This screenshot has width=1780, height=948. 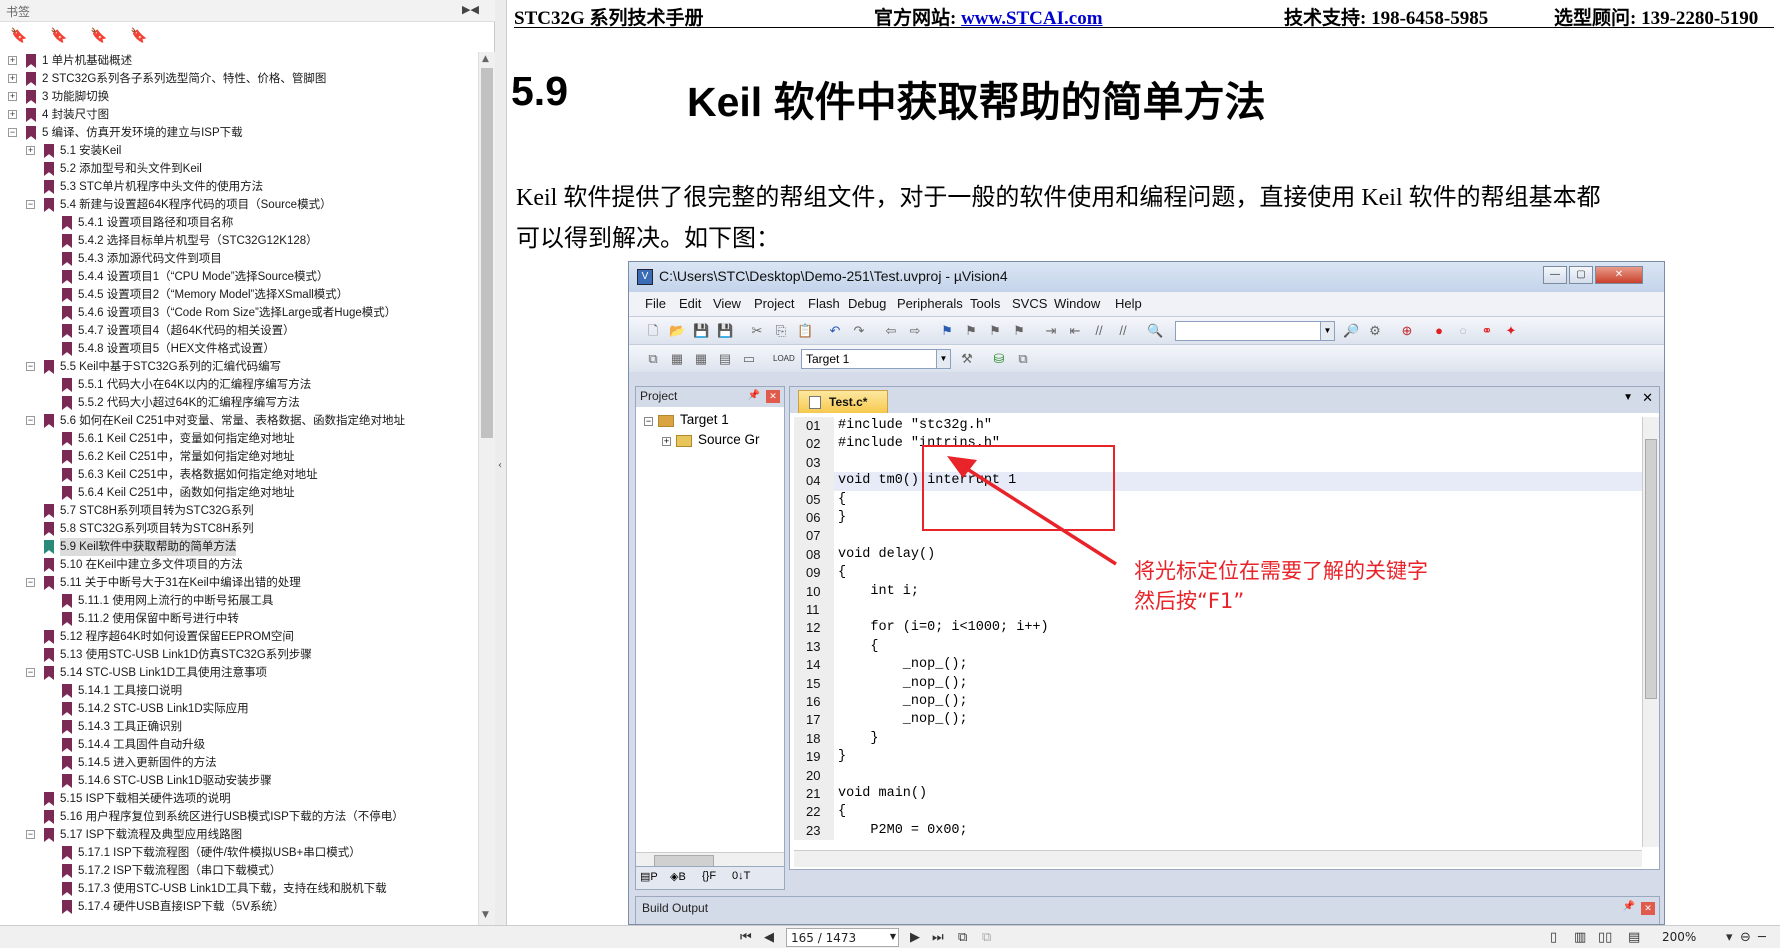 What do you see at coordinates (824, 303) in the screenshot?
I see `menu-flash: Flash` at bounding box center [824, 303].